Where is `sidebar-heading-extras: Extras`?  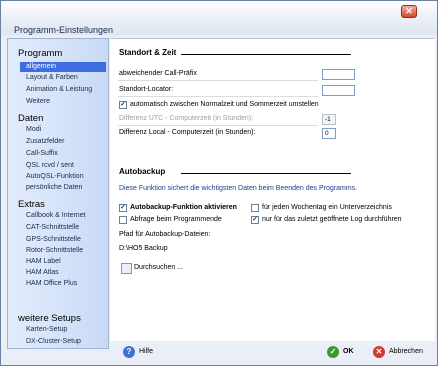
sidebar-heading-extras: Extras is located at coordinates (31, 204).